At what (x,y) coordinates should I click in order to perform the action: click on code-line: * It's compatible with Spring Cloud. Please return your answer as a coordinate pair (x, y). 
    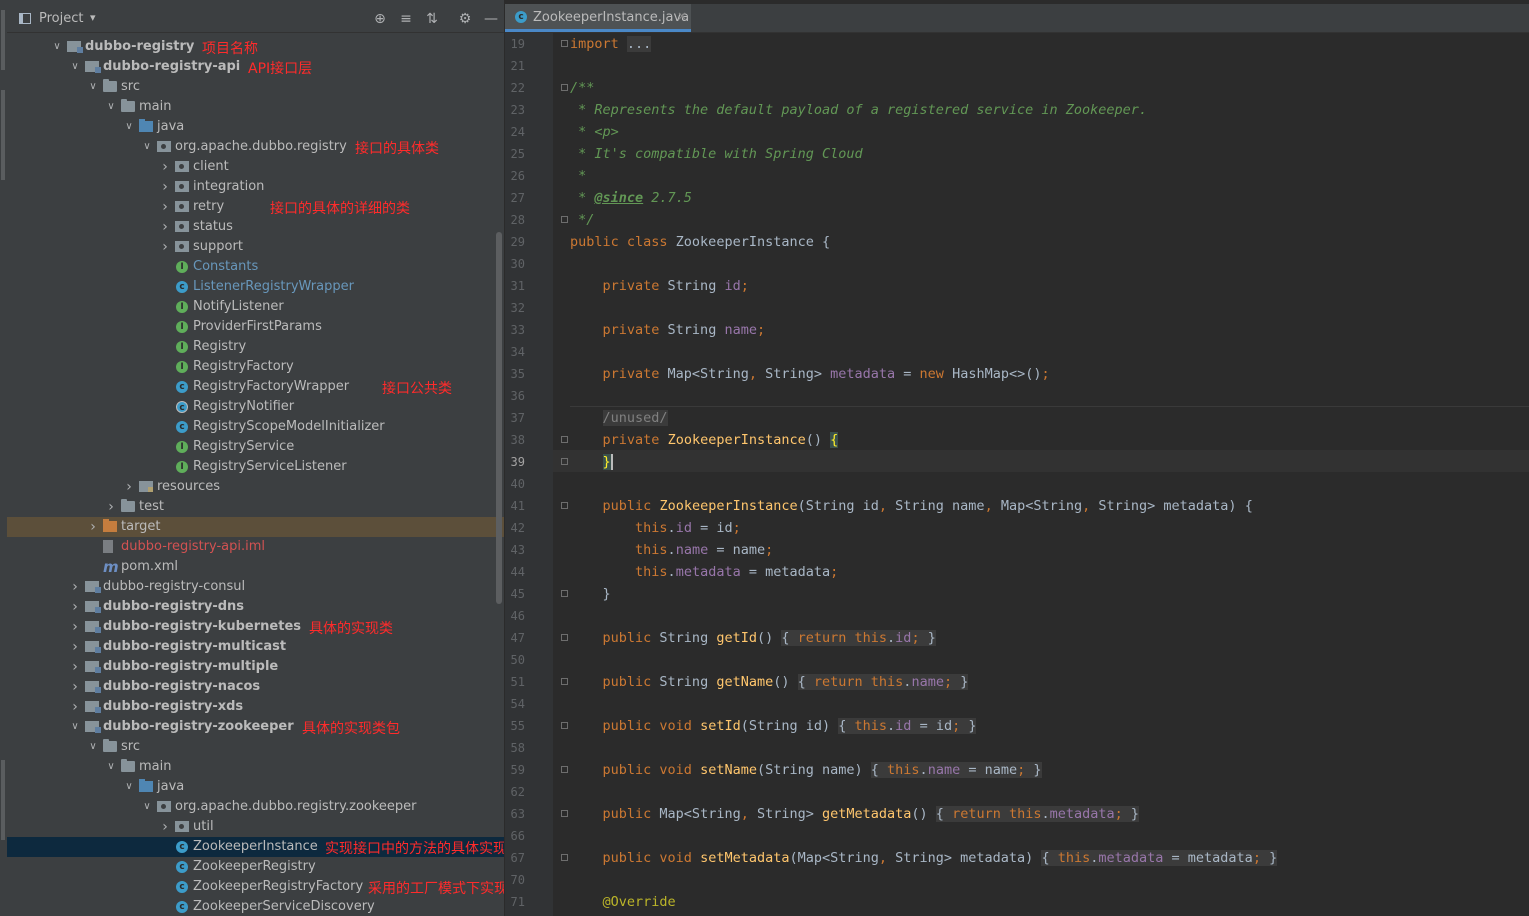
    Looking at the image, I should click on (716, 154).